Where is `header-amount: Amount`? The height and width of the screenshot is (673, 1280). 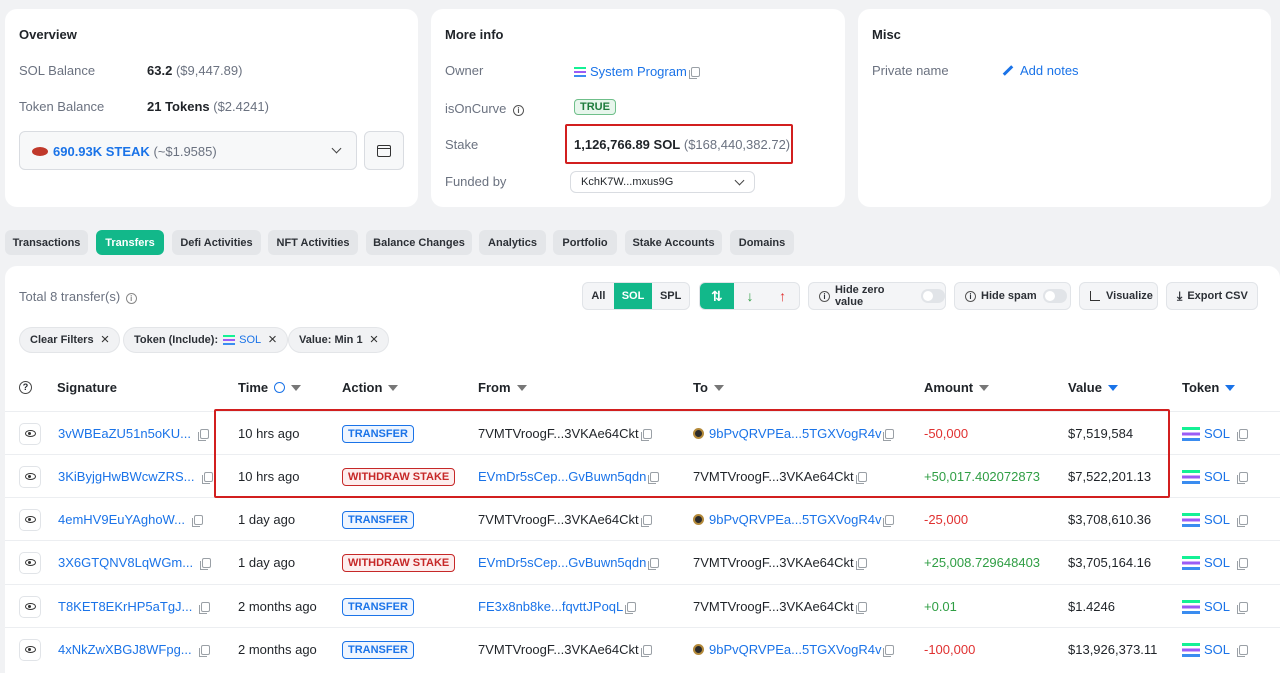 header-amount: Amount is located at coordinates (957, 387).